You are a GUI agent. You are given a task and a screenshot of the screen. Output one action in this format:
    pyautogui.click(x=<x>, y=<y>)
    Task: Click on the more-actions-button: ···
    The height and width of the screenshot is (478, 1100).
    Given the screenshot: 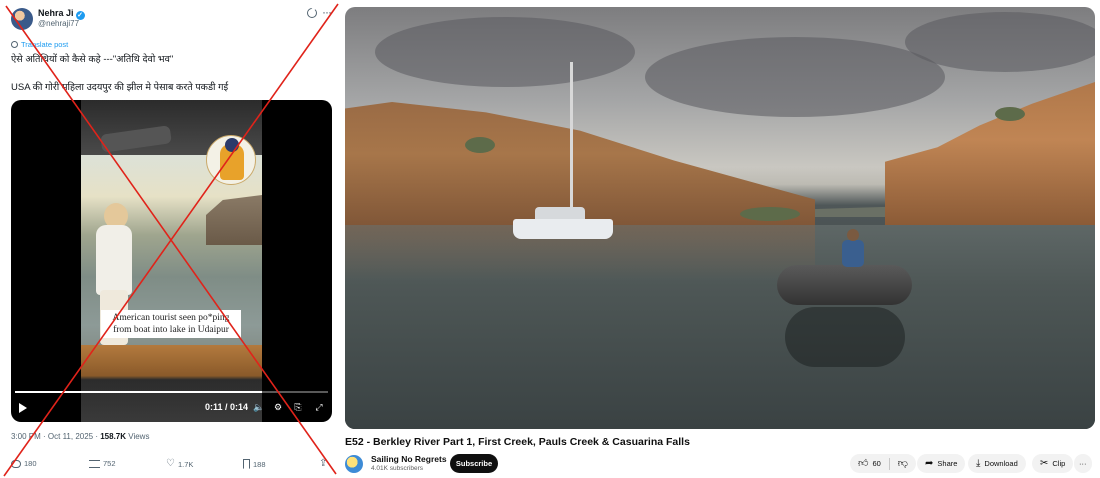 What is the action you would take?
    pyautogui.click(x=1083, y=463)
    